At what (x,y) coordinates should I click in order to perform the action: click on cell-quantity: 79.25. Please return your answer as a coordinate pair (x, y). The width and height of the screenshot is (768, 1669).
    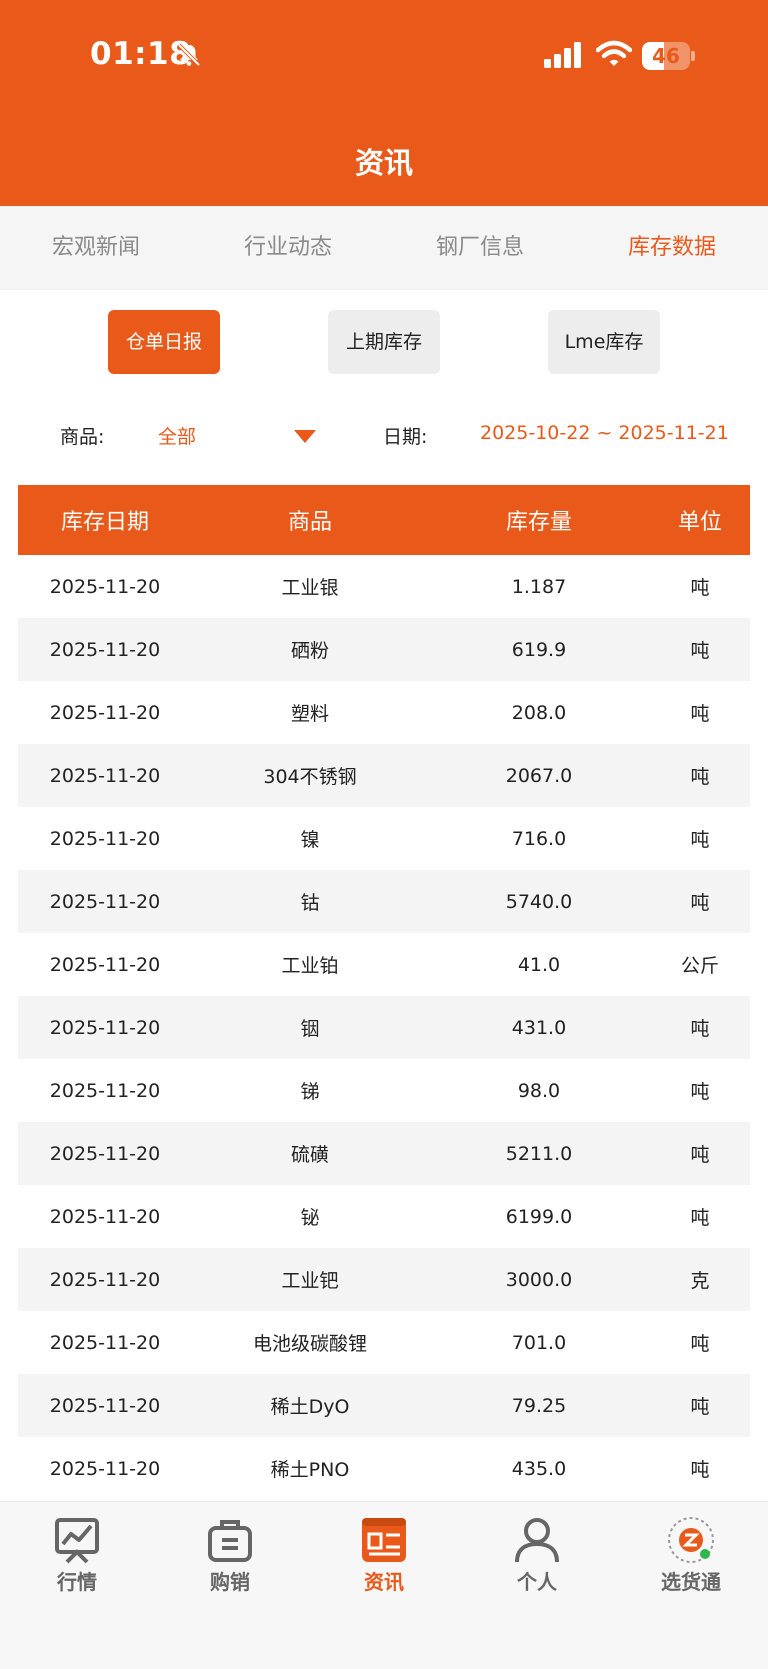
    Looking at the image, I should click on (539, 1405).